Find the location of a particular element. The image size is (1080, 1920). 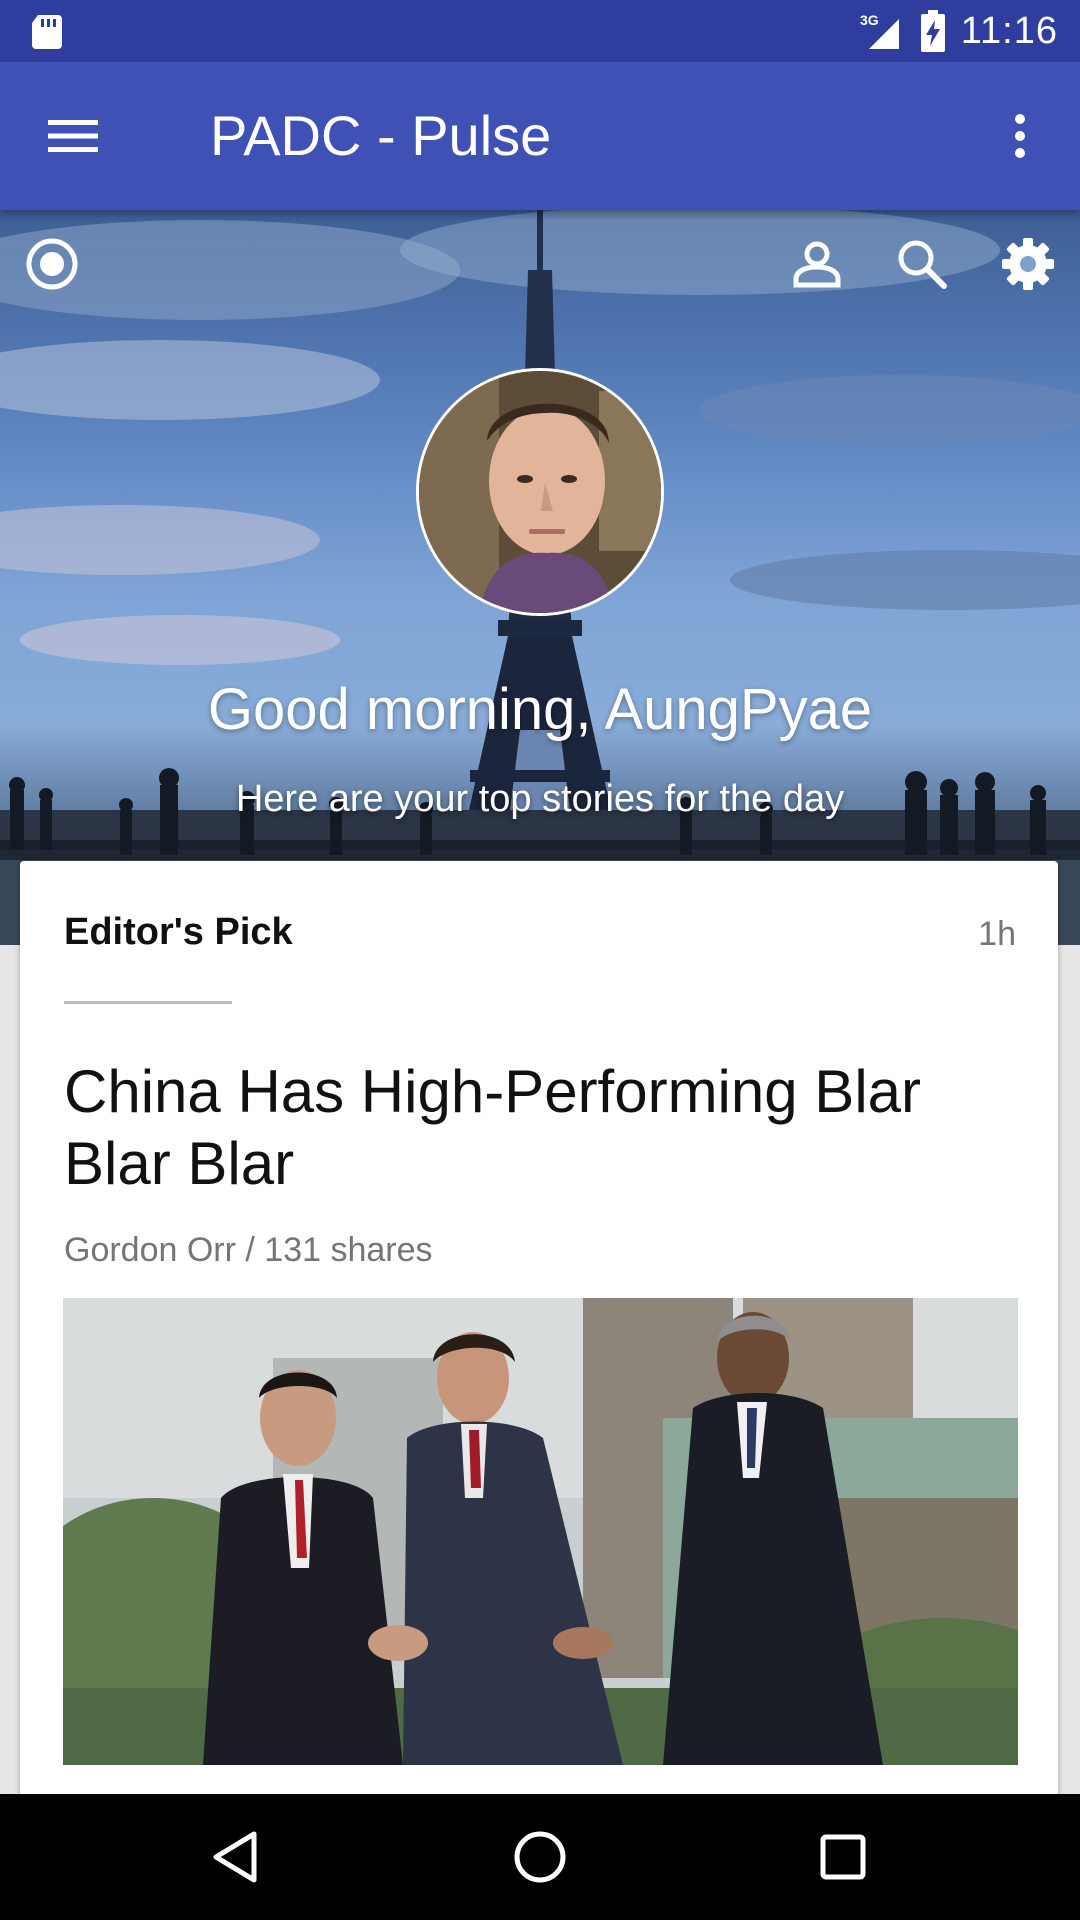

person-icon is located at coordinates (817, 264).